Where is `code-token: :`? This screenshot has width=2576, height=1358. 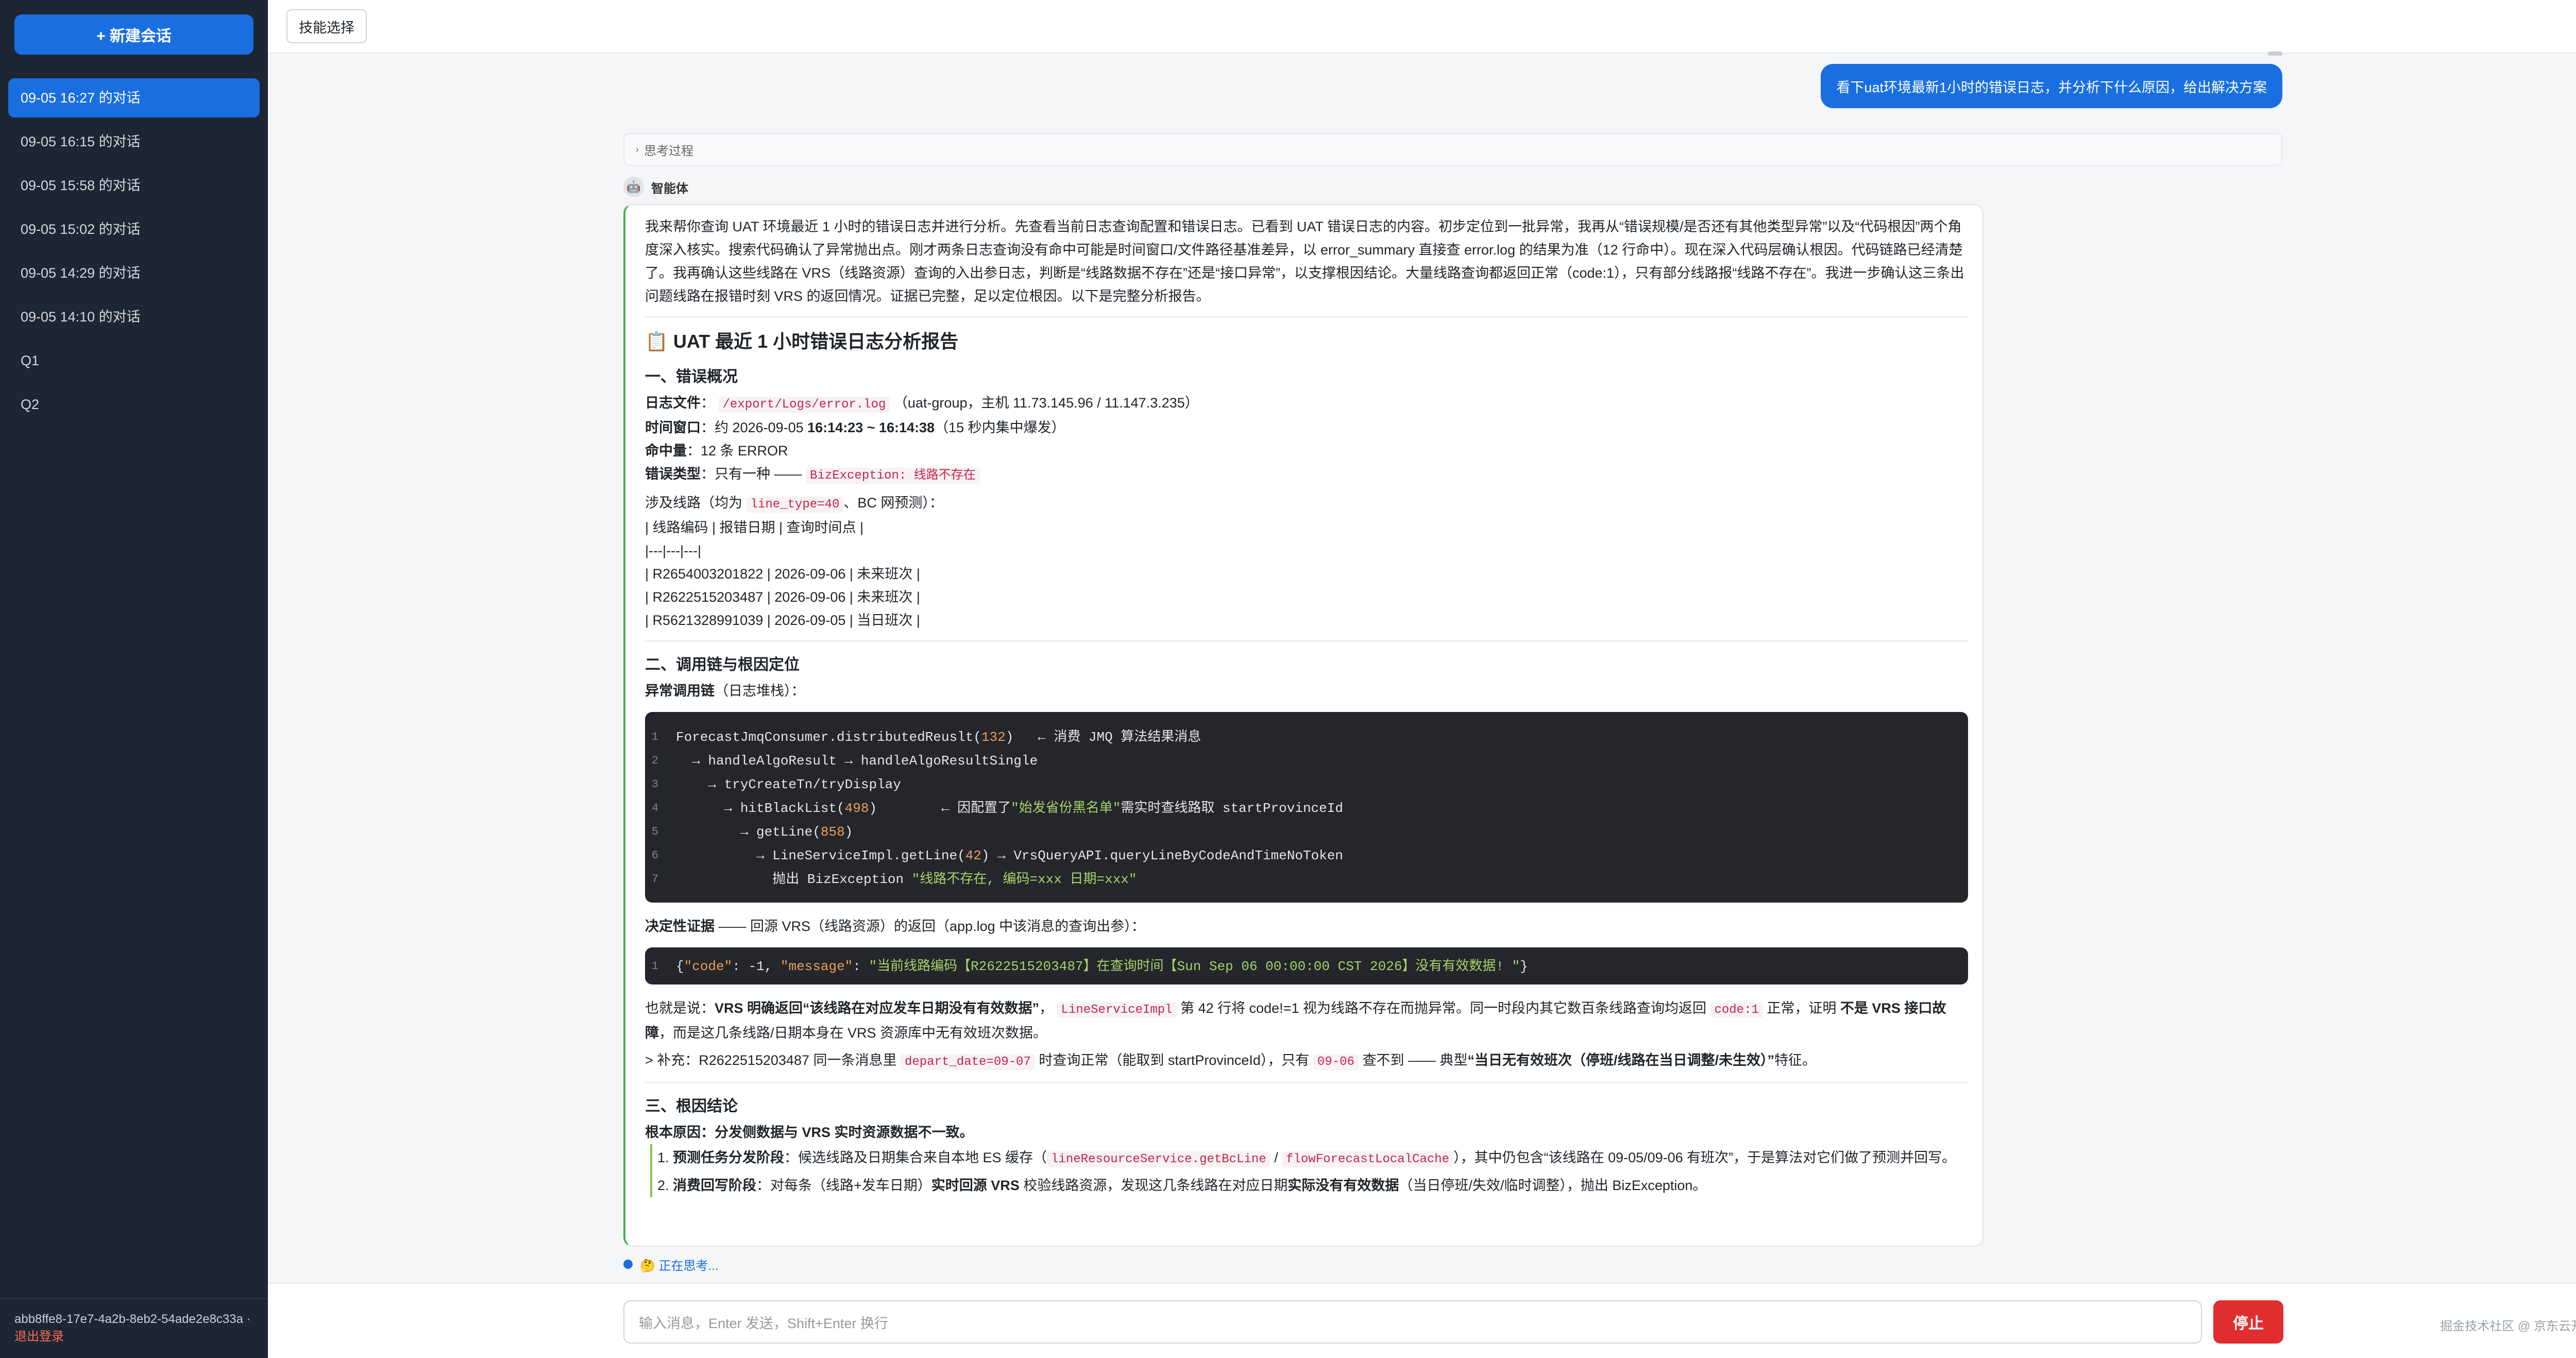 code-token: : is located at coordinates (861, 966).